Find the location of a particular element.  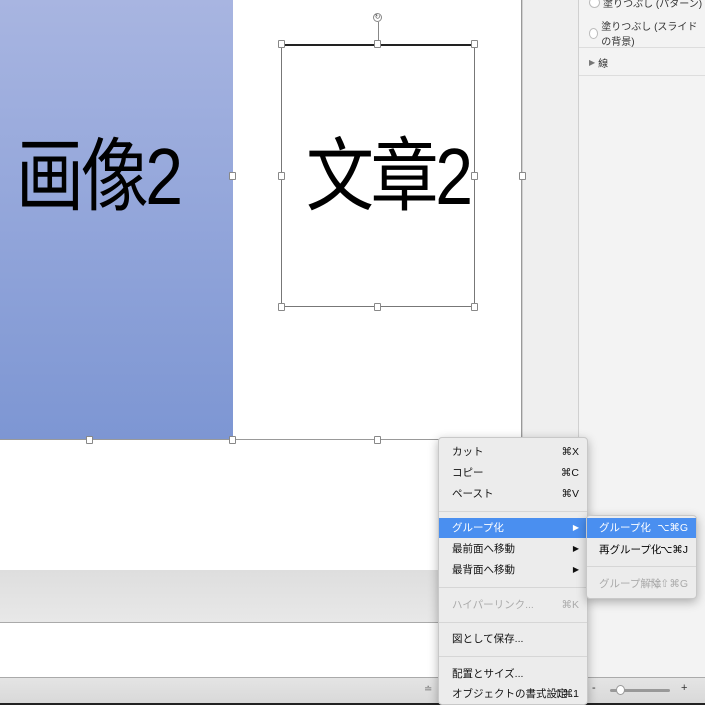

menu-item-hyperlink: ハイパーリンク... ⌘K is located at coordinates (513, 605).